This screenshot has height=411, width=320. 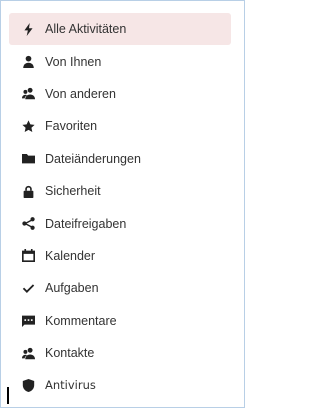 What do you see at coordinates (93, 158) in the screenshot?
I see `menu-item-label: Dateiänderungen` at bounding box center [93, 158].